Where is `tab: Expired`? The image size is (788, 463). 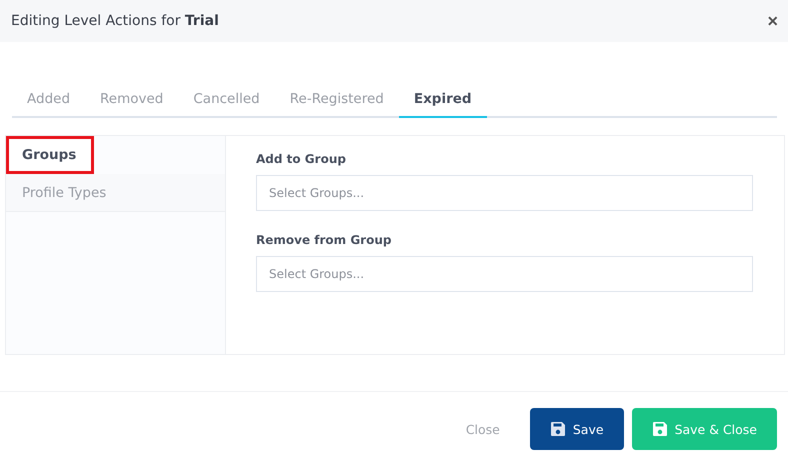 tab: Expired is located at coordinates (442, 100).